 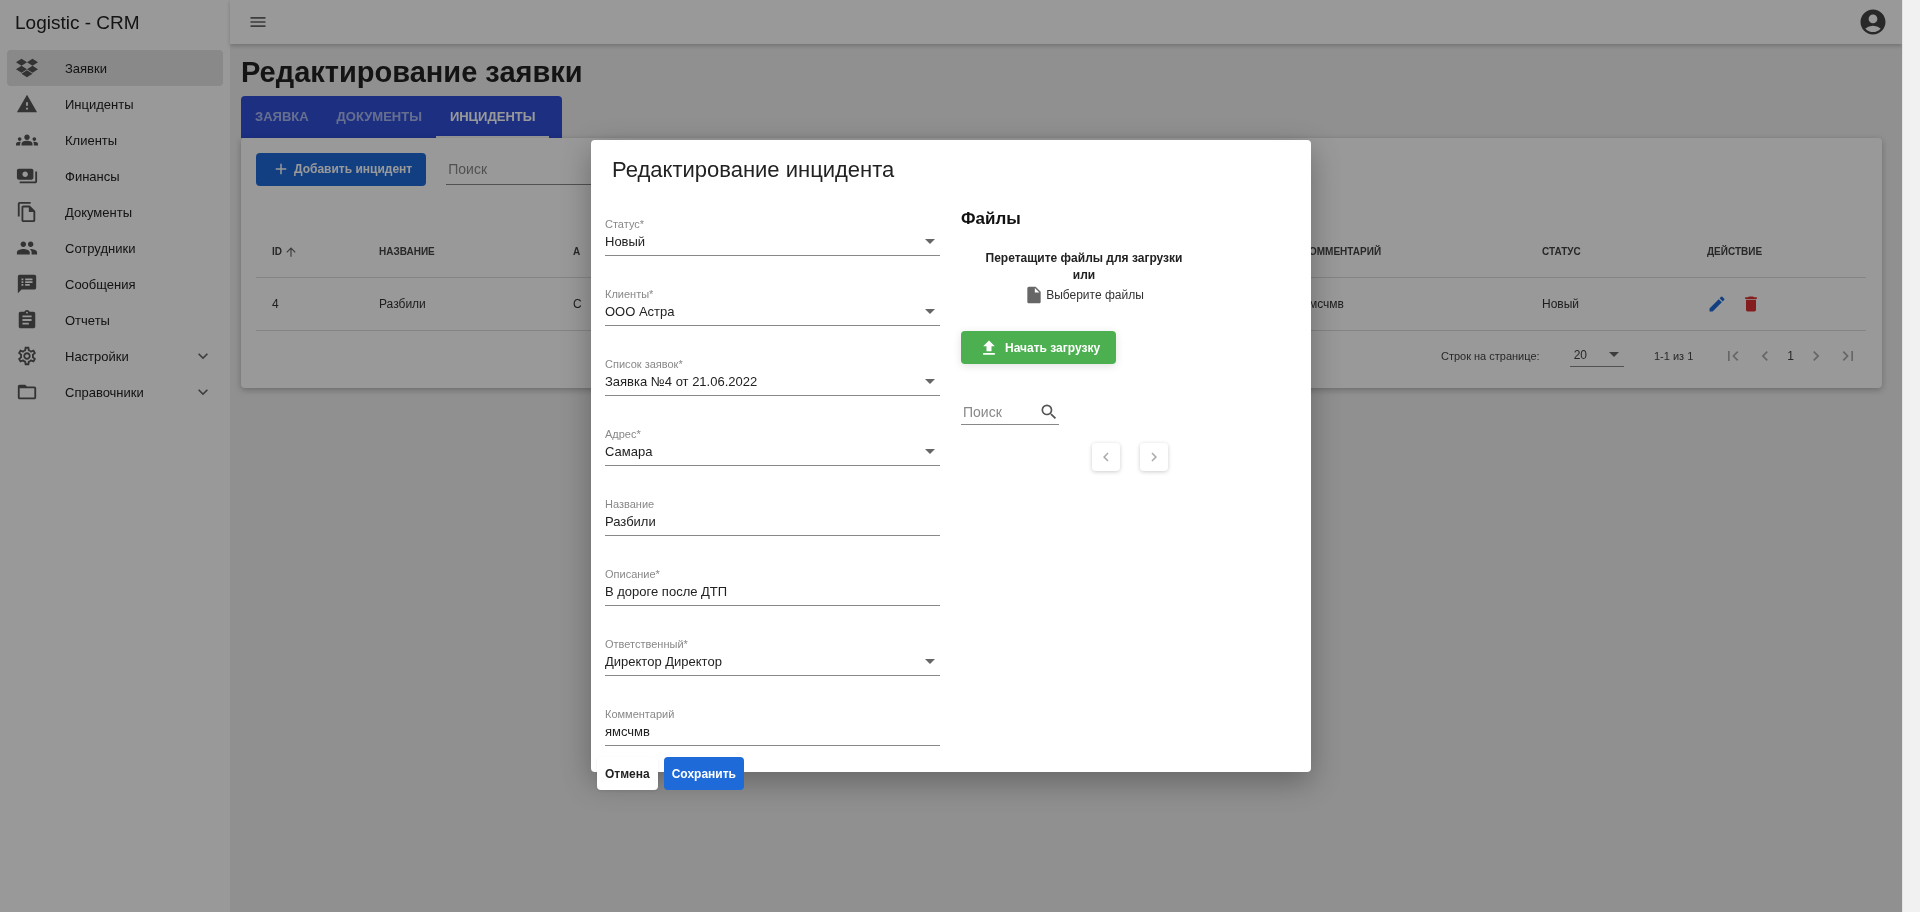 I want to click on next-button, so click(x=1154, y=457).